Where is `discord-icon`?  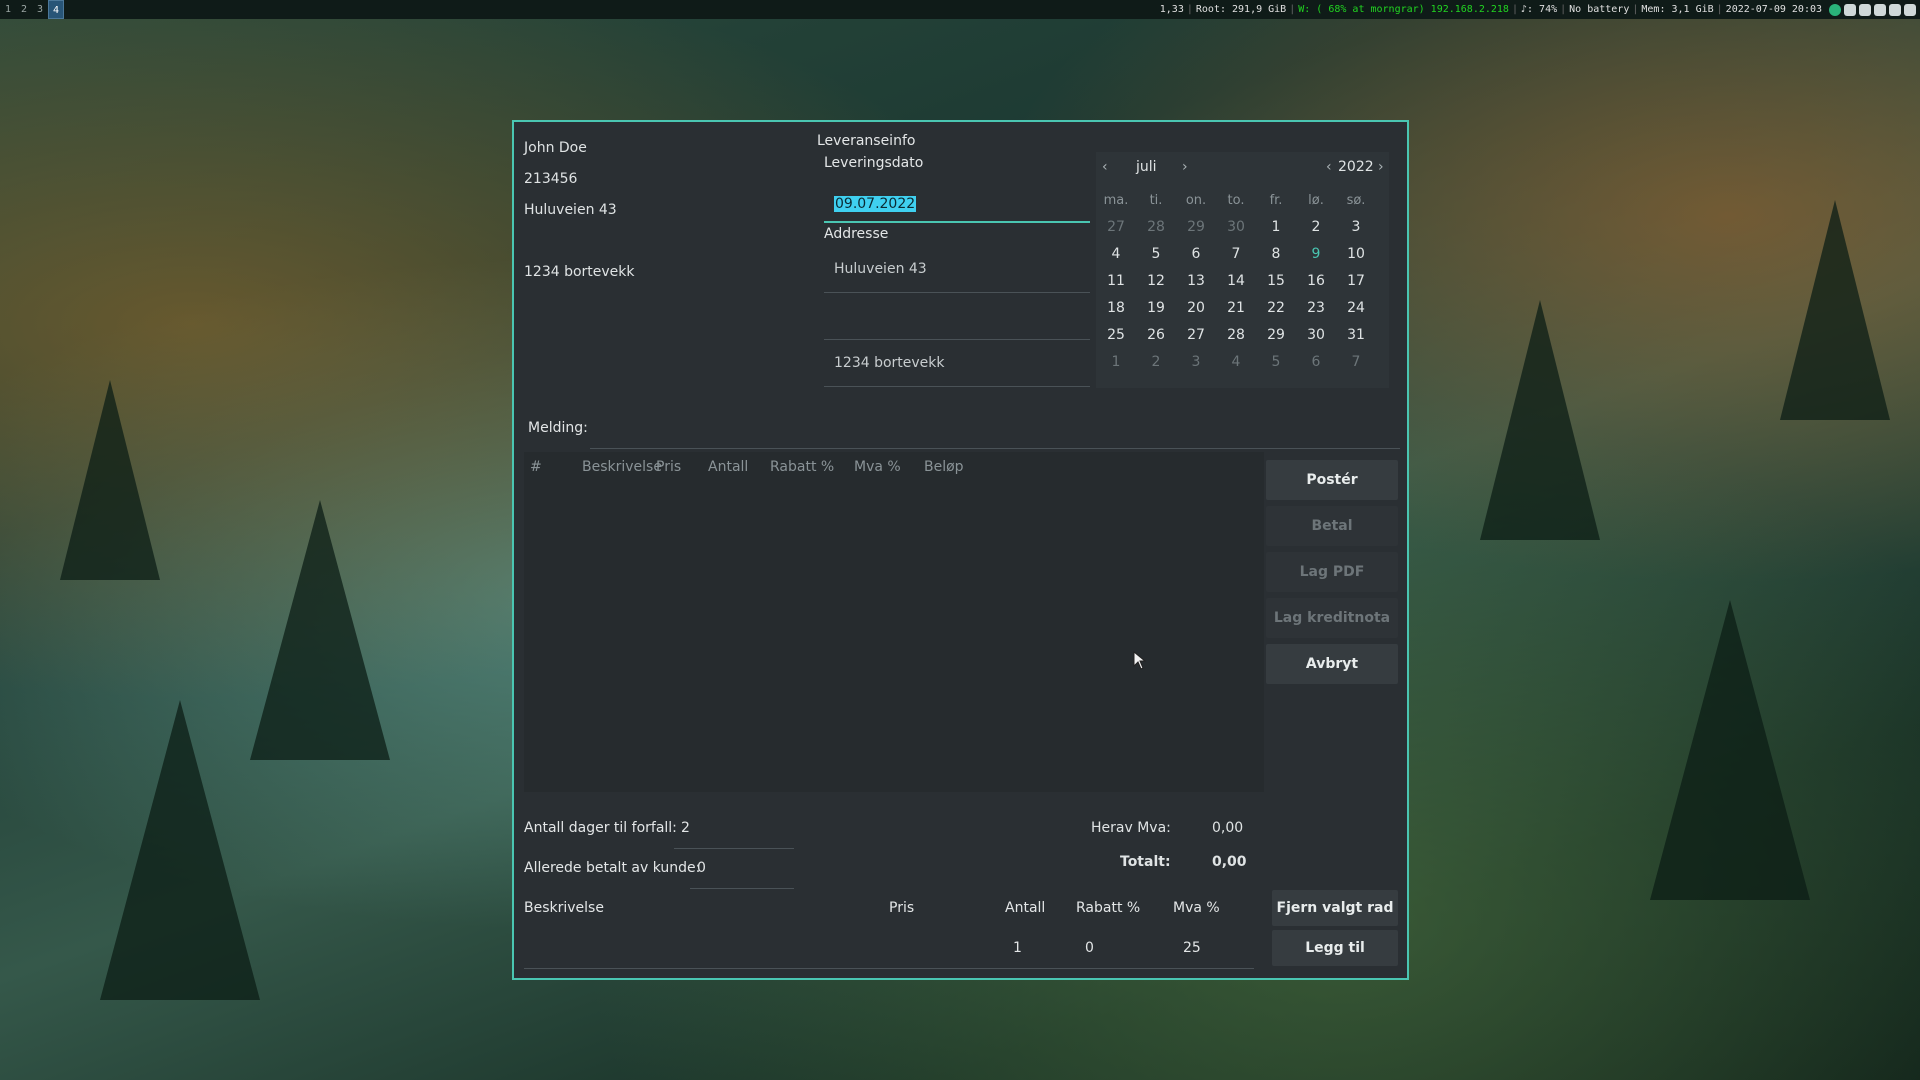
discord-icon is located at coordinates (1850, 9).